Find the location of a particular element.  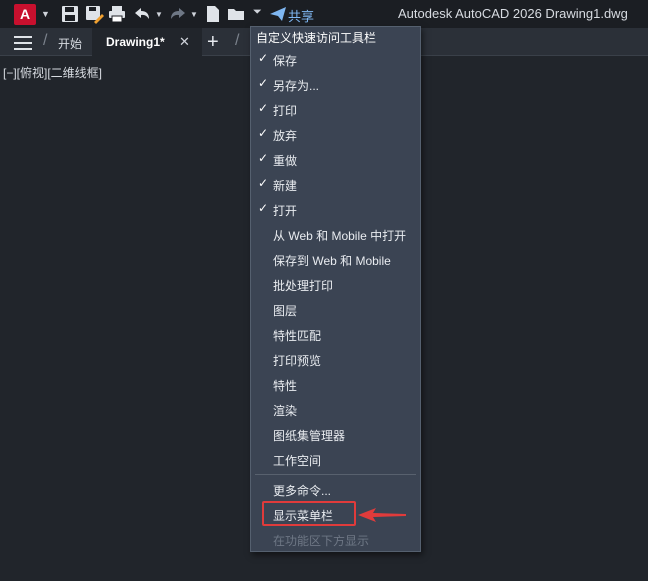

menu-item-show-below-ribbon: 在功能区下方显示 is located at coordinates (335, 539).